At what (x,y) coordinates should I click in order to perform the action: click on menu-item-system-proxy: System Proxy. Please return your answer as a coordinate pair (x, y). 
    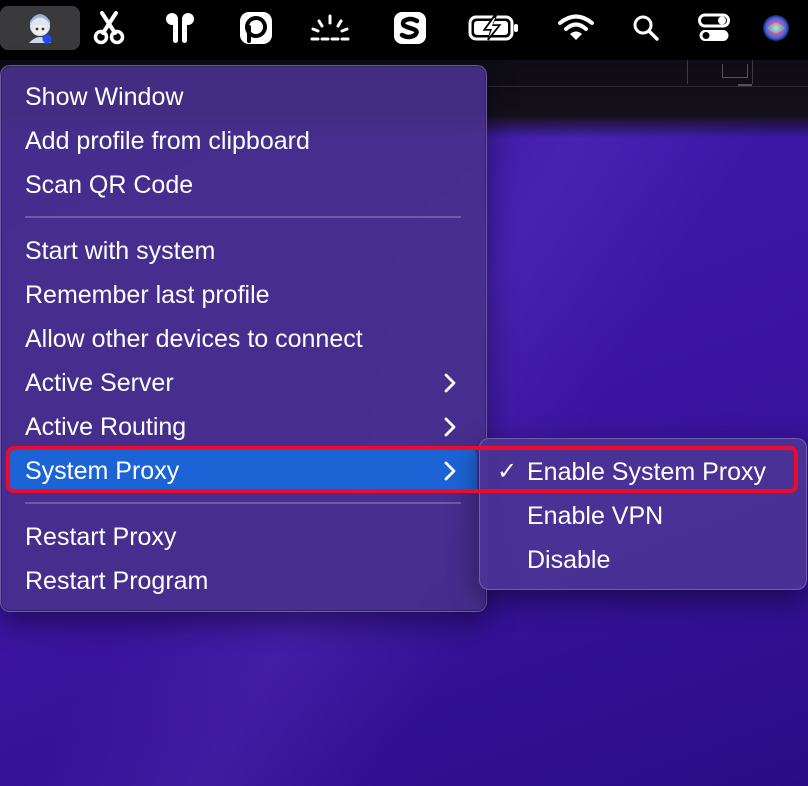
    Looking at the image, I should click on (243, 471).